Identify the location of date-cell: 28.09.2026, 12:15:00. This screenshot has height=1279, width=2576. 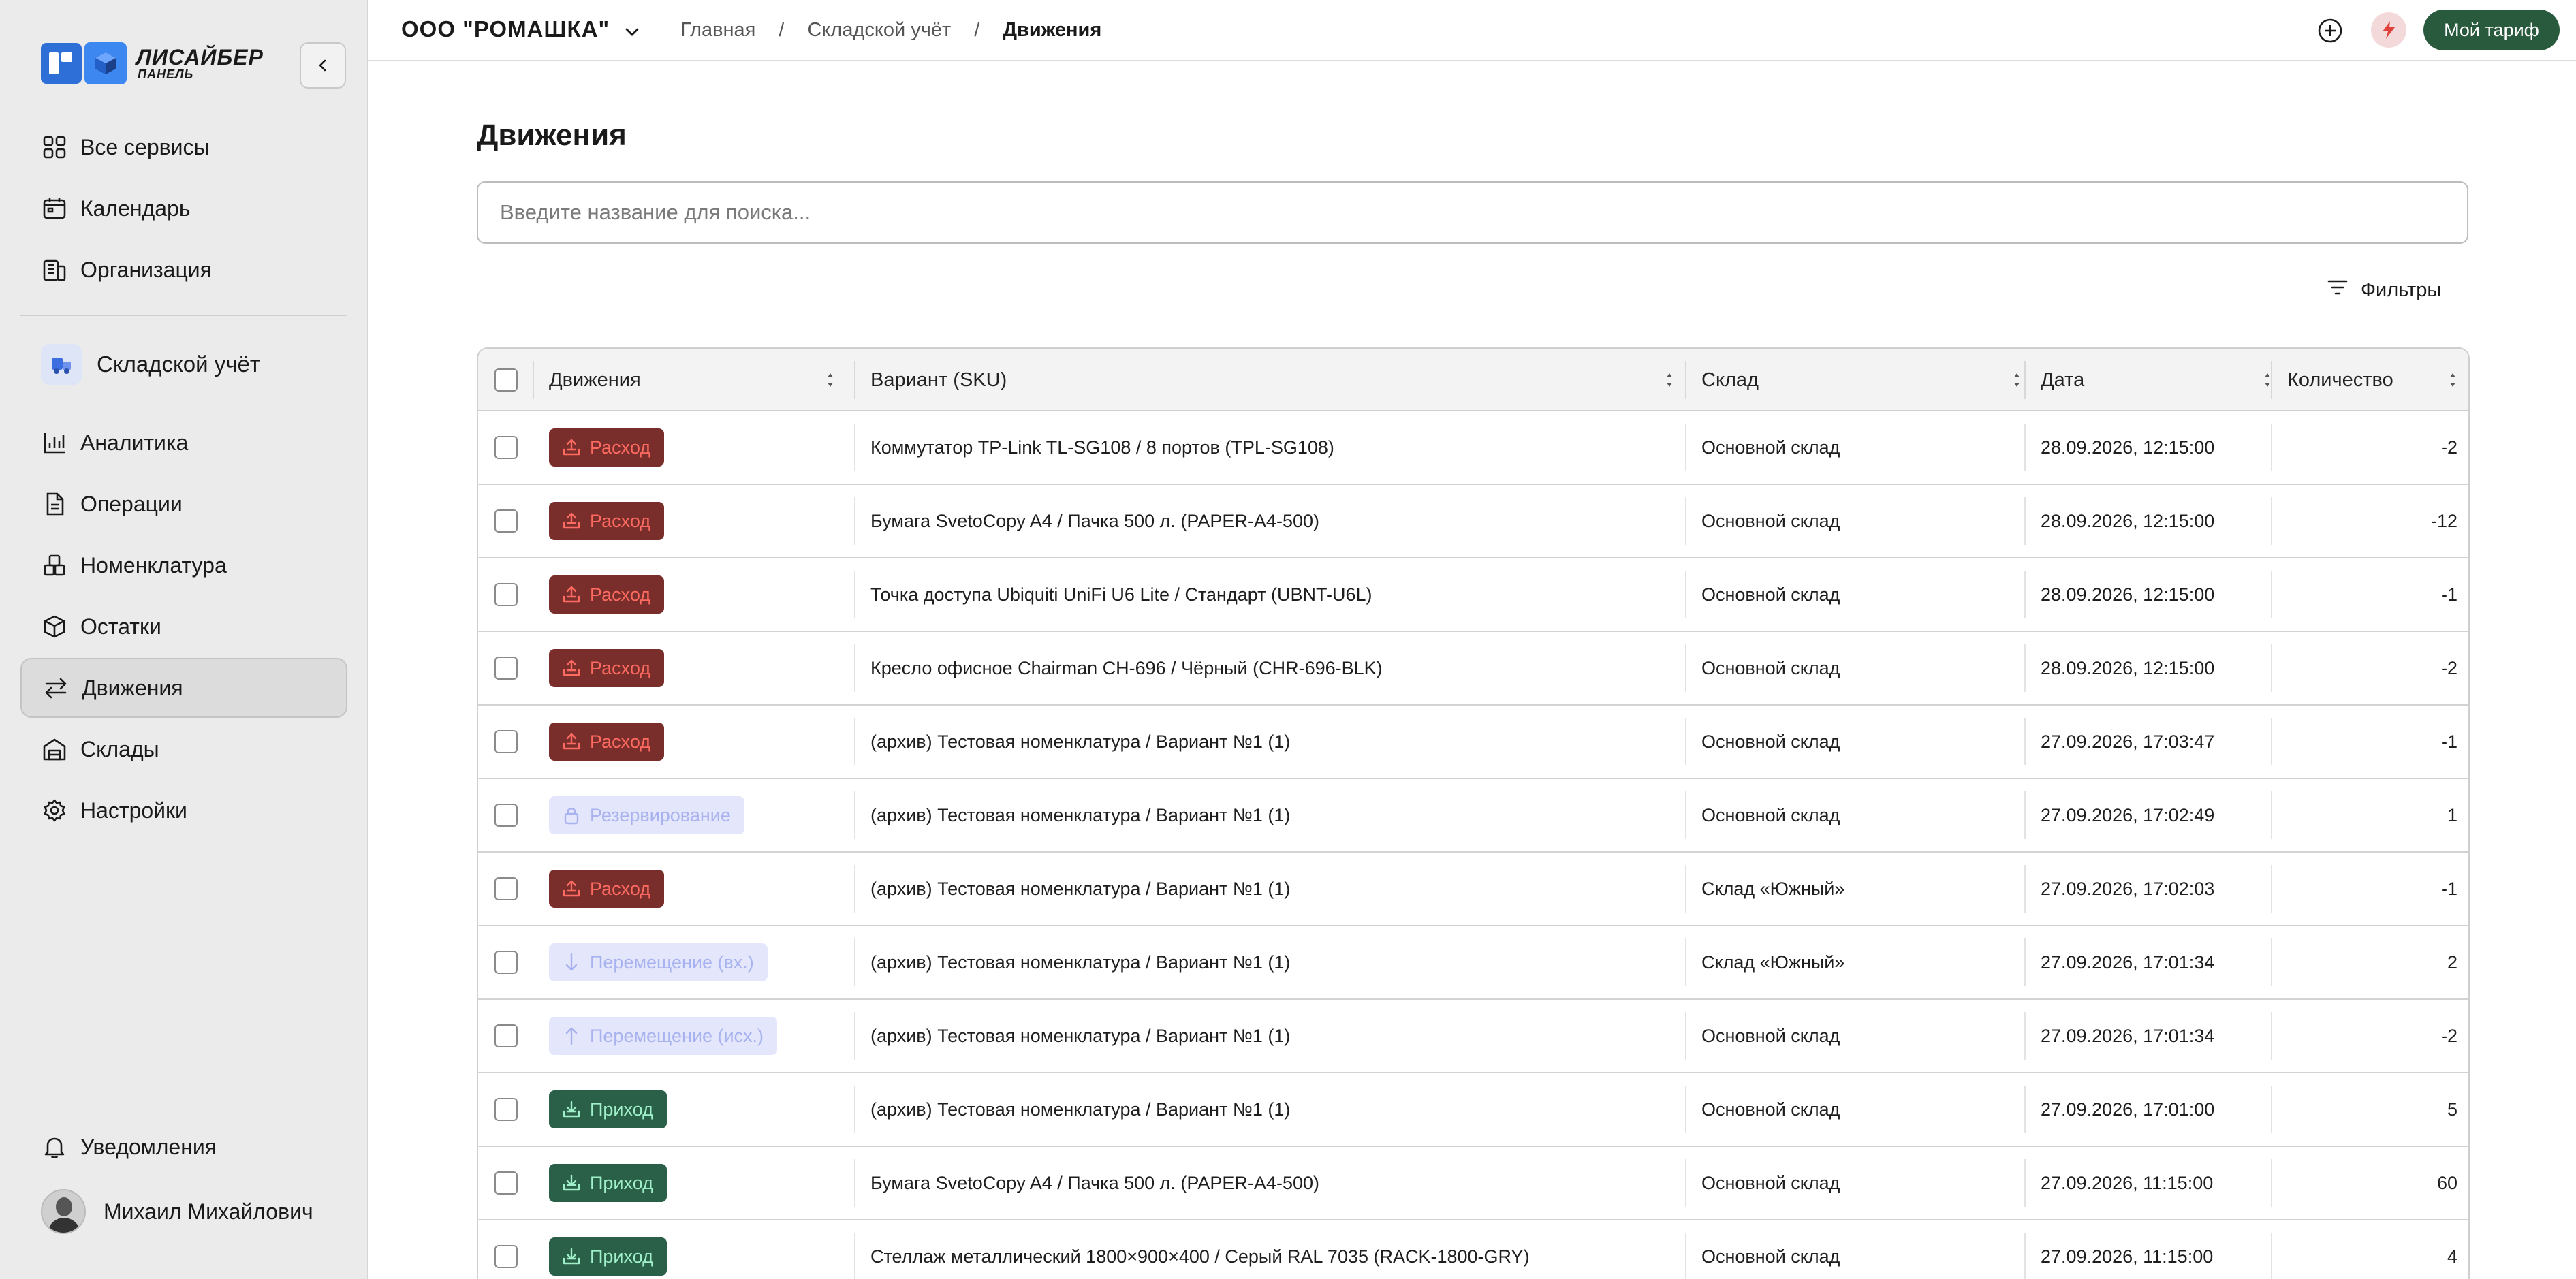
(2128, 594).